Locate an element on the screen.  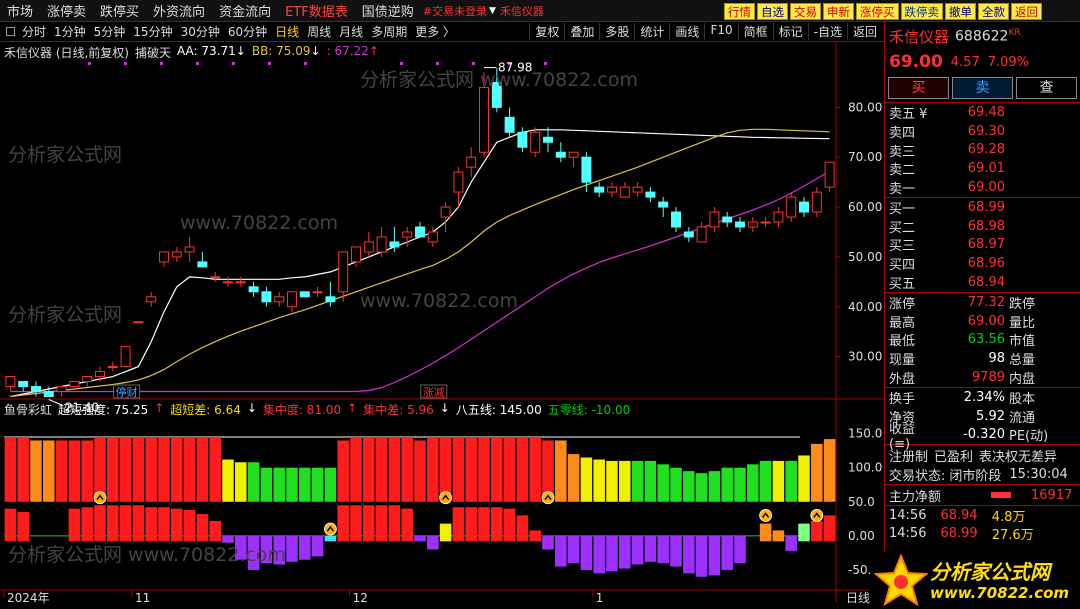
stats-label: 涨停 is located at coordinates (902, 304).